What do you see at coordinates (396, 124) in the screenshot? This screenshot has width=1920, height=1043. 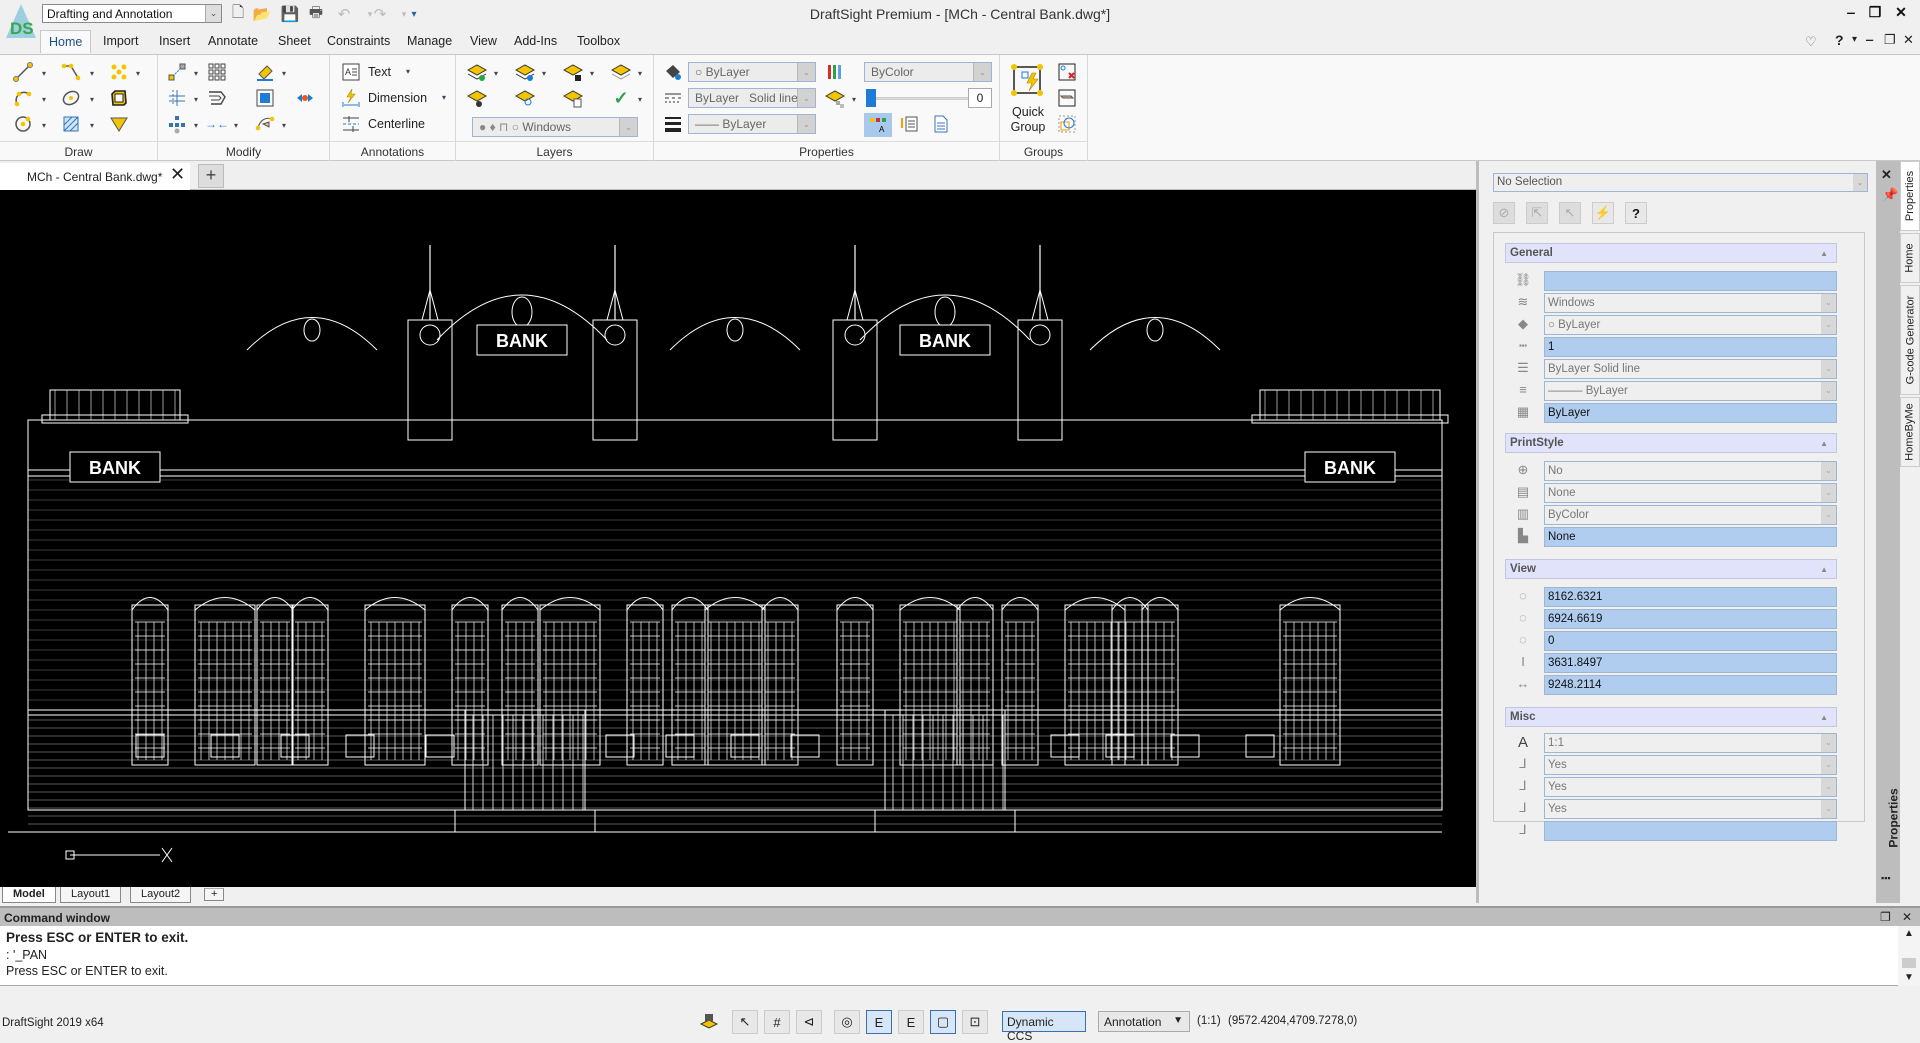 I see `centerline-button: Centerline` at bounding box center [396, 124].